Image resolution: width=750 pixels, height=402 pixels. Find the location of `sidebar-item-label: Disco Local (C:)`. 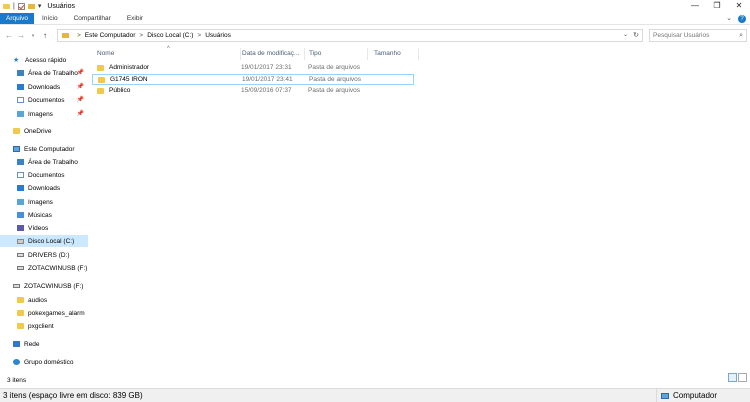

sidebar-item-label: Disco Local (C:) is located at coordinates (51, 241).